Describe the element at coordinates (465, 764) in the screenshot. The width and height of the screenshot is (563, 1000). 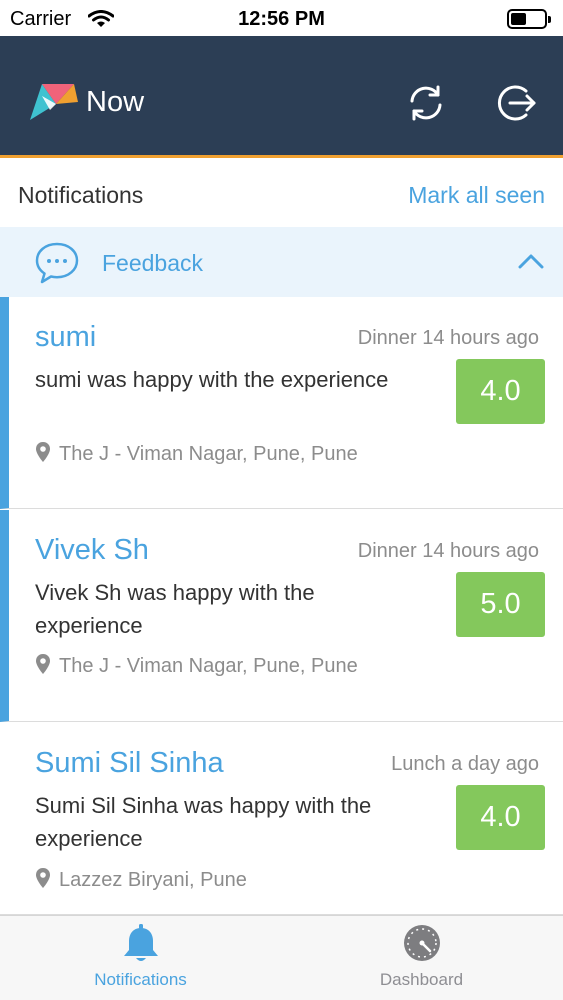
I see `visit-time: Lunch a day ago` at that location.